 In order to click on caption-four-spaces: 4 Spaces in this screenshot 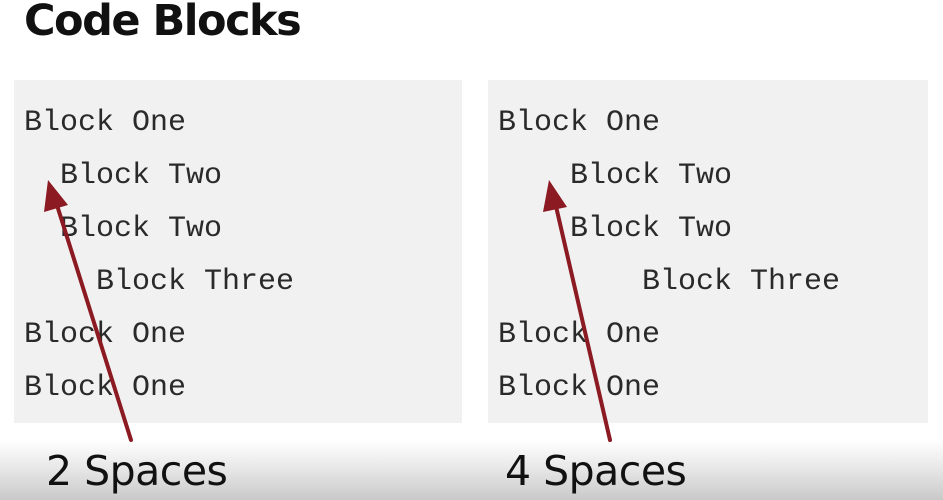, I will do `click(596, 471)`.